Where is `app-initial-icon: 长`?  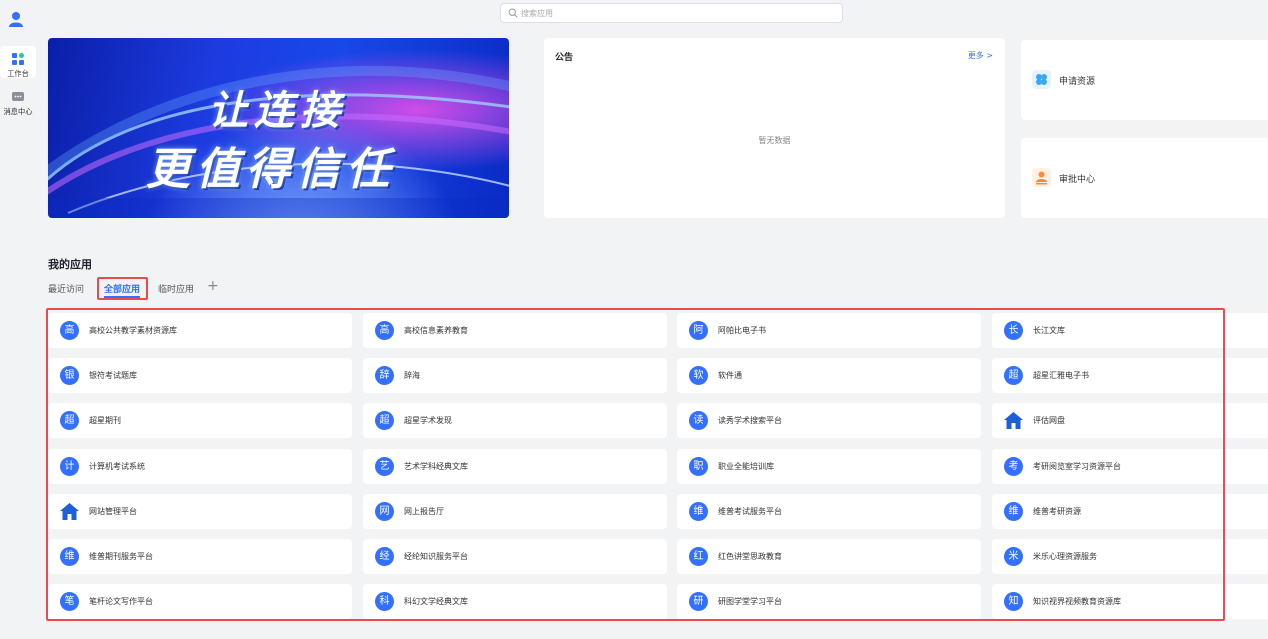 app-initial-icon: 长 is located at coordinates (1013, 330).